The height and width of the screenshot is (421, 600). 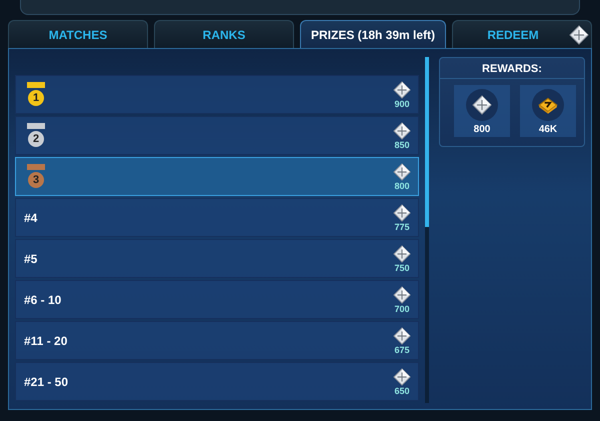 What do you see at coordinates (402, 267) in the screenshot?
I see `prize-amount: 750` at bounding box center [402, 267].